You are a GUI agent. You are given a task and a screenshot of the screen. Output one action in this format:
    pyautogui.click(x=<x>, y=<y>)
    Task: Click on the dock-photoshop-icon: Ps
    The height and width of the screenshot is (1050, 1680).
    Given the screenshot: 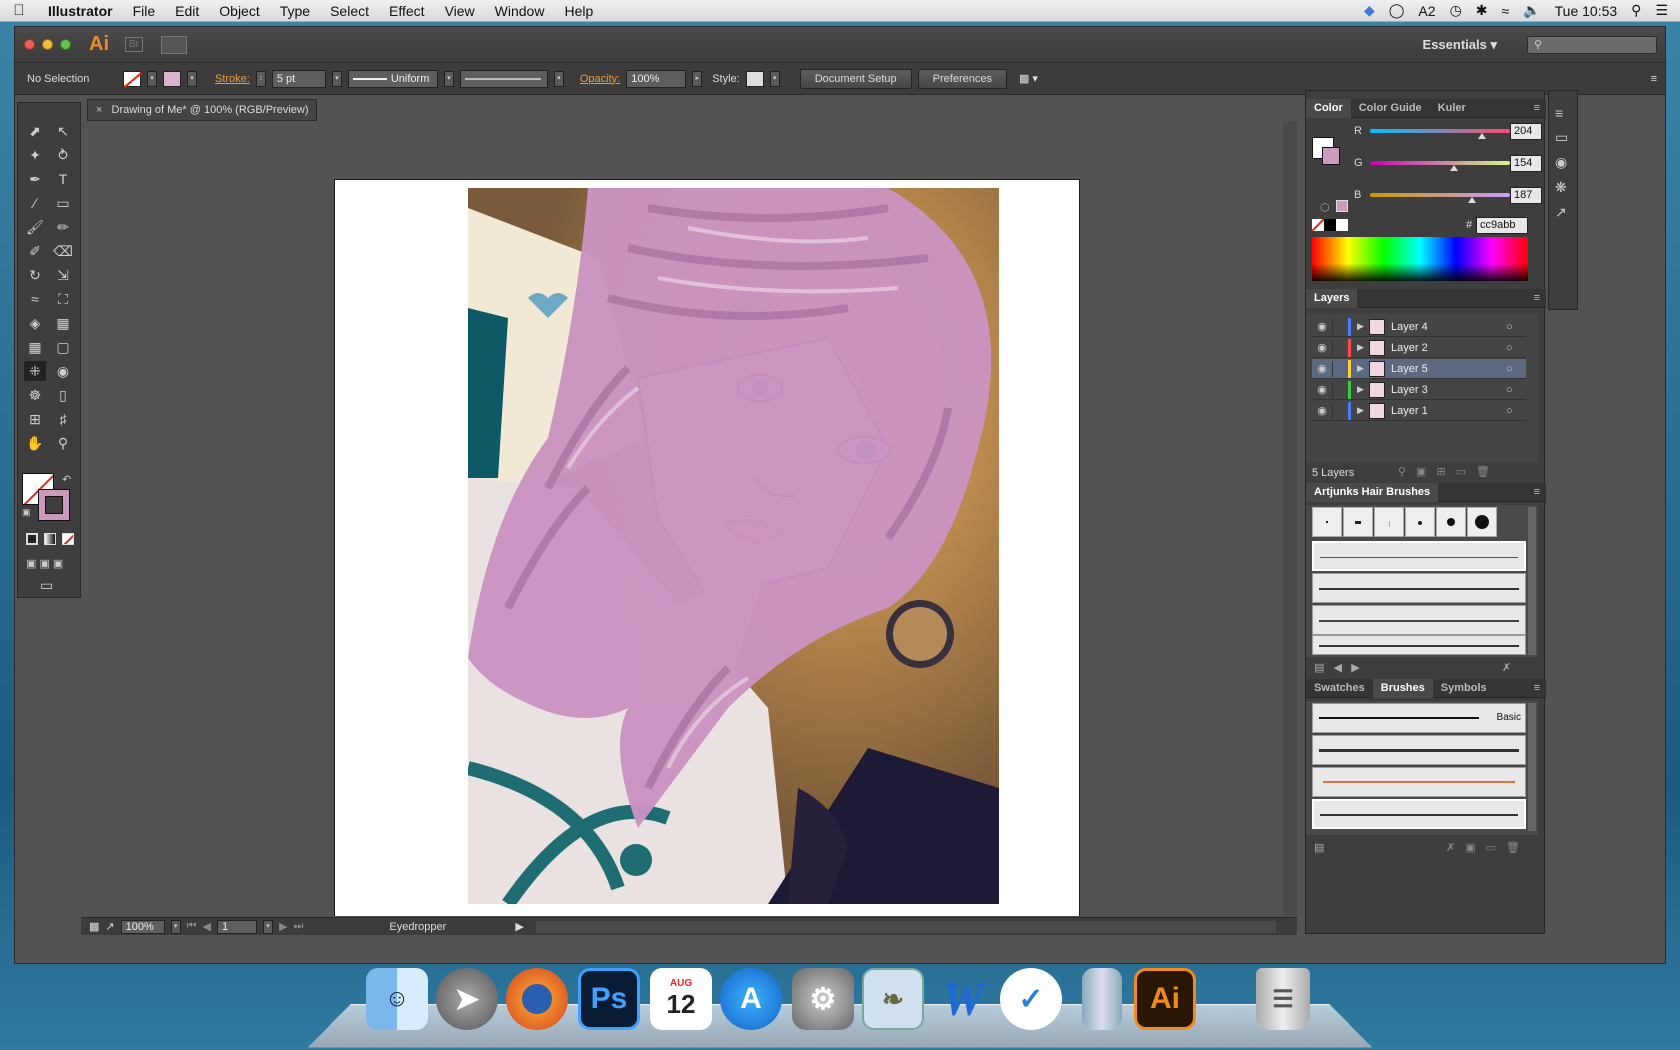 What is the action you would take?
    pyautogui.click(x=609, y=999)
    